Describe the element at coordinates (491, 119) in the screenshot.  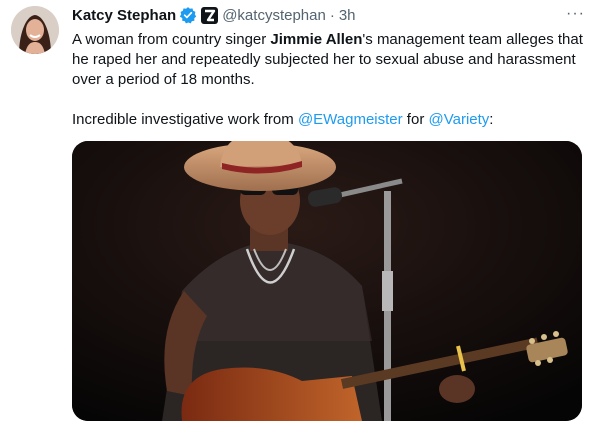
I see `text-segment: :` at that location.